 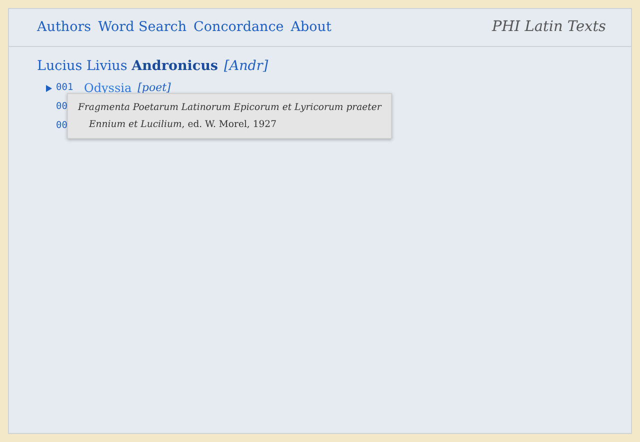 I want to click on nav-link: Word Search, so click(x=142, y=27).